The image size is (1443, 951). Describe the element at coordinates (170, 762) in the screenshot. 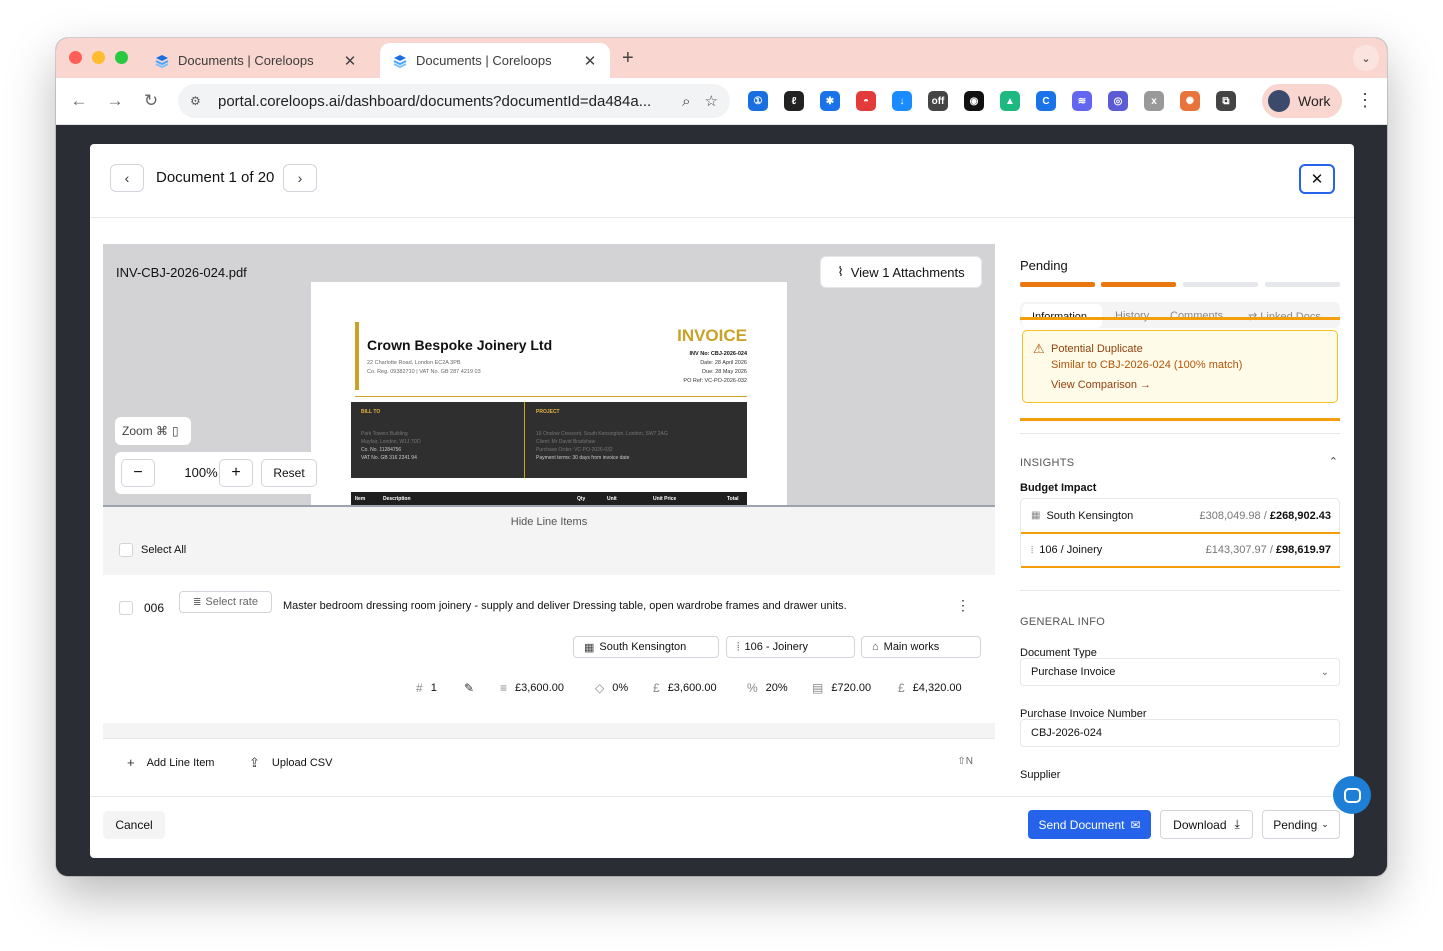

I see `add-line-item-button: + Add Line Item` at that location.